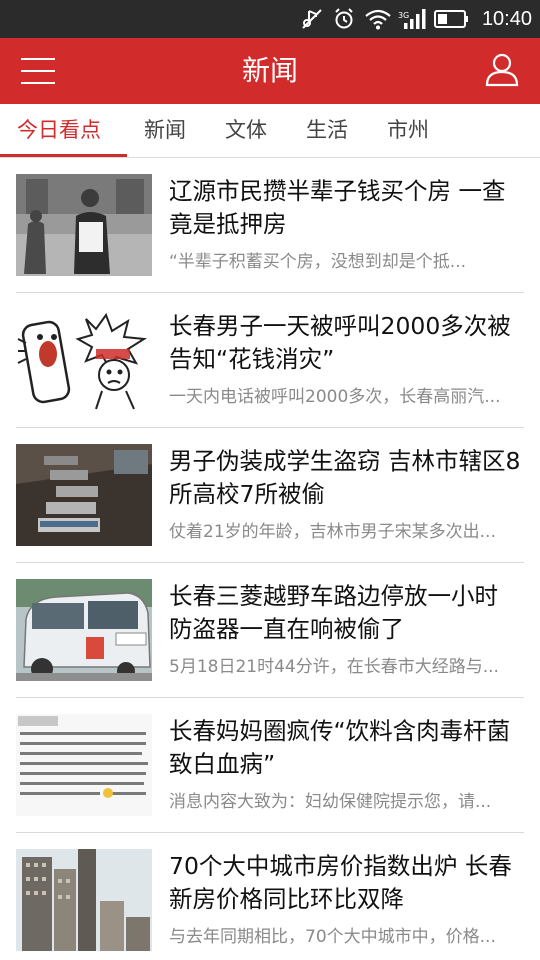 The height and width of the screenshot is (960, 540). Describe the element at coordinates (345, 208) in the screenshot. I see `news-title: 辽源市民攒半辈子钱买个房 一查竟是抵押房` at that location.